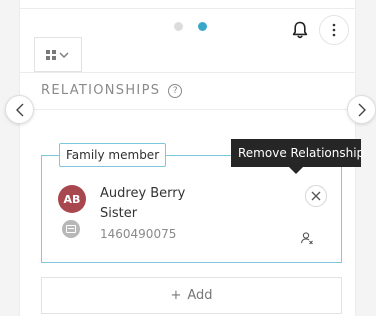  I want to click on avatar: AB, so click(72, 199).